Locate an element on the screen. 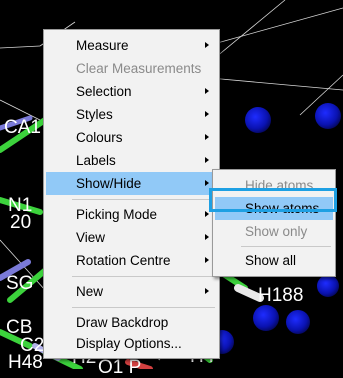  menu-item-clear-measurements: Clear Measurements is located at coordinates (131, 68).